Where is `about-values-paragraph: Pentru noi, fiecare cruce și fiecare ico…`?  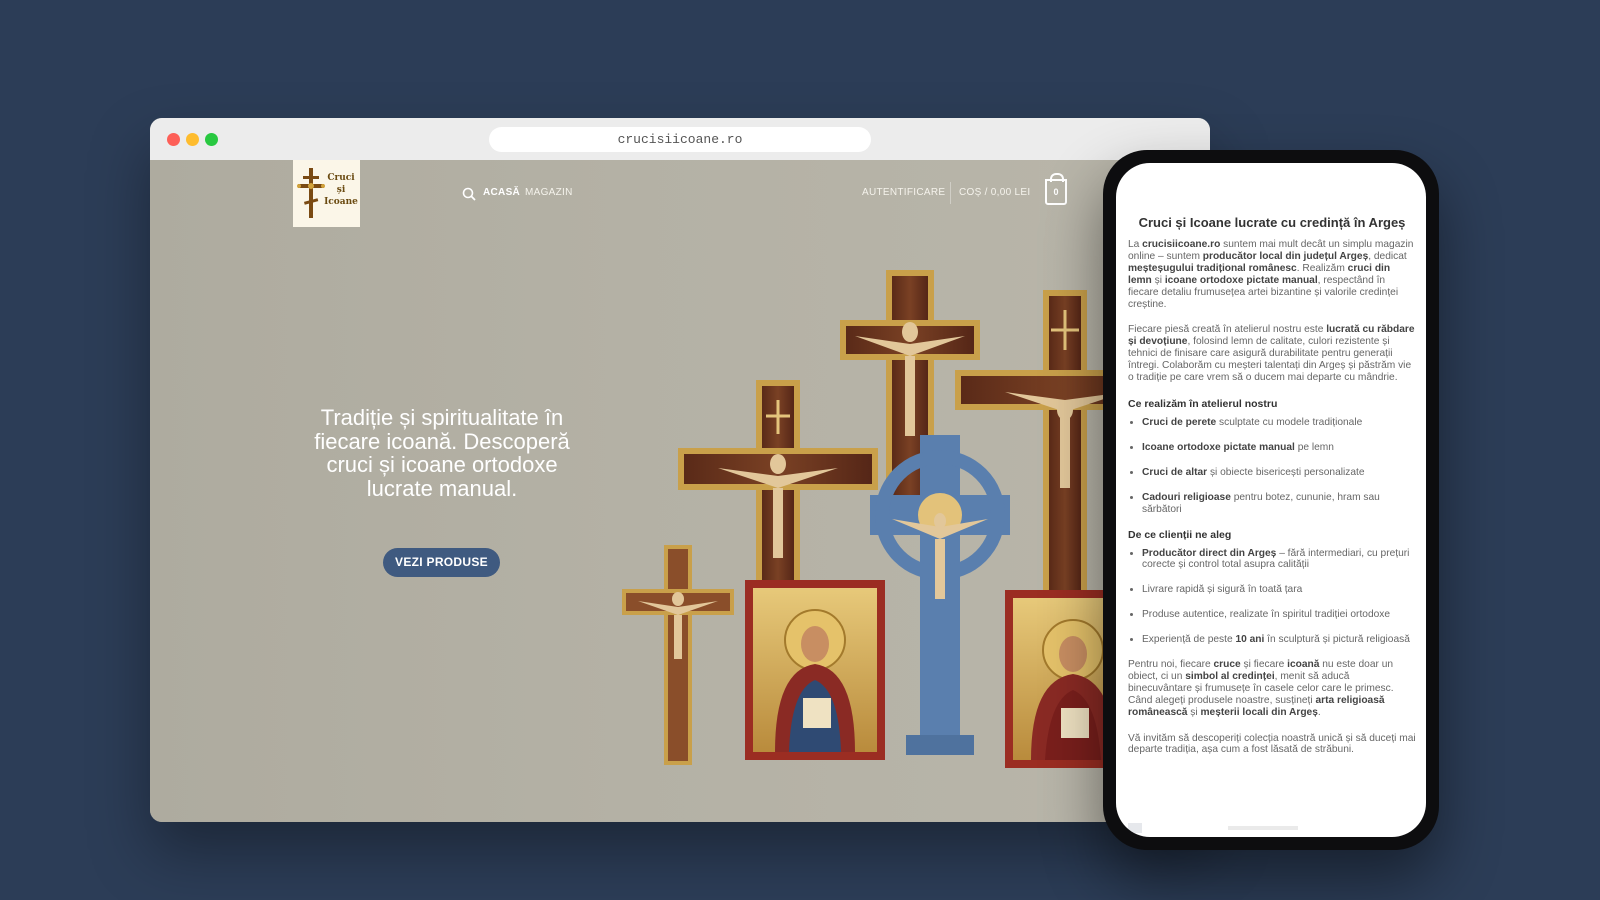
about-values-paragraph: Pentru noi, fiecare cruce și fiecare ico… is located at coordinates (1261, 688).